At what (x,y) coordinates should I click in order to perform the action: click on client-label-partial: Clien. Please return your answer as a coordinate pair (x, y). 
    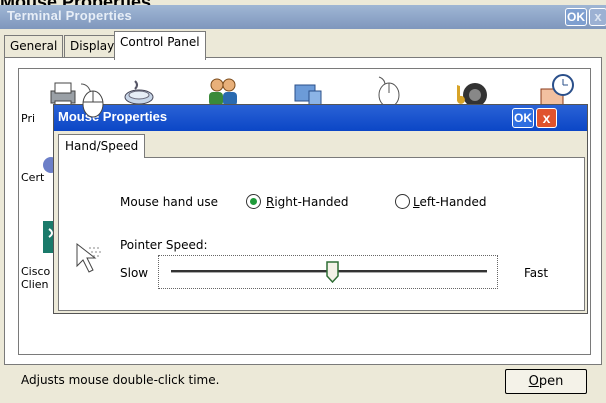
    Looking at the image, I should click on (35, 284).